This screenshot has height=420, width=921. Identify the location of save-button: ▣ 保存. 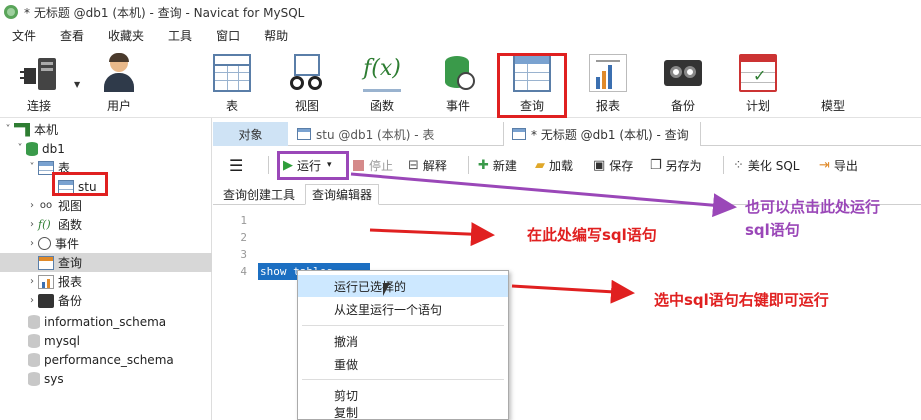
(613, 165).